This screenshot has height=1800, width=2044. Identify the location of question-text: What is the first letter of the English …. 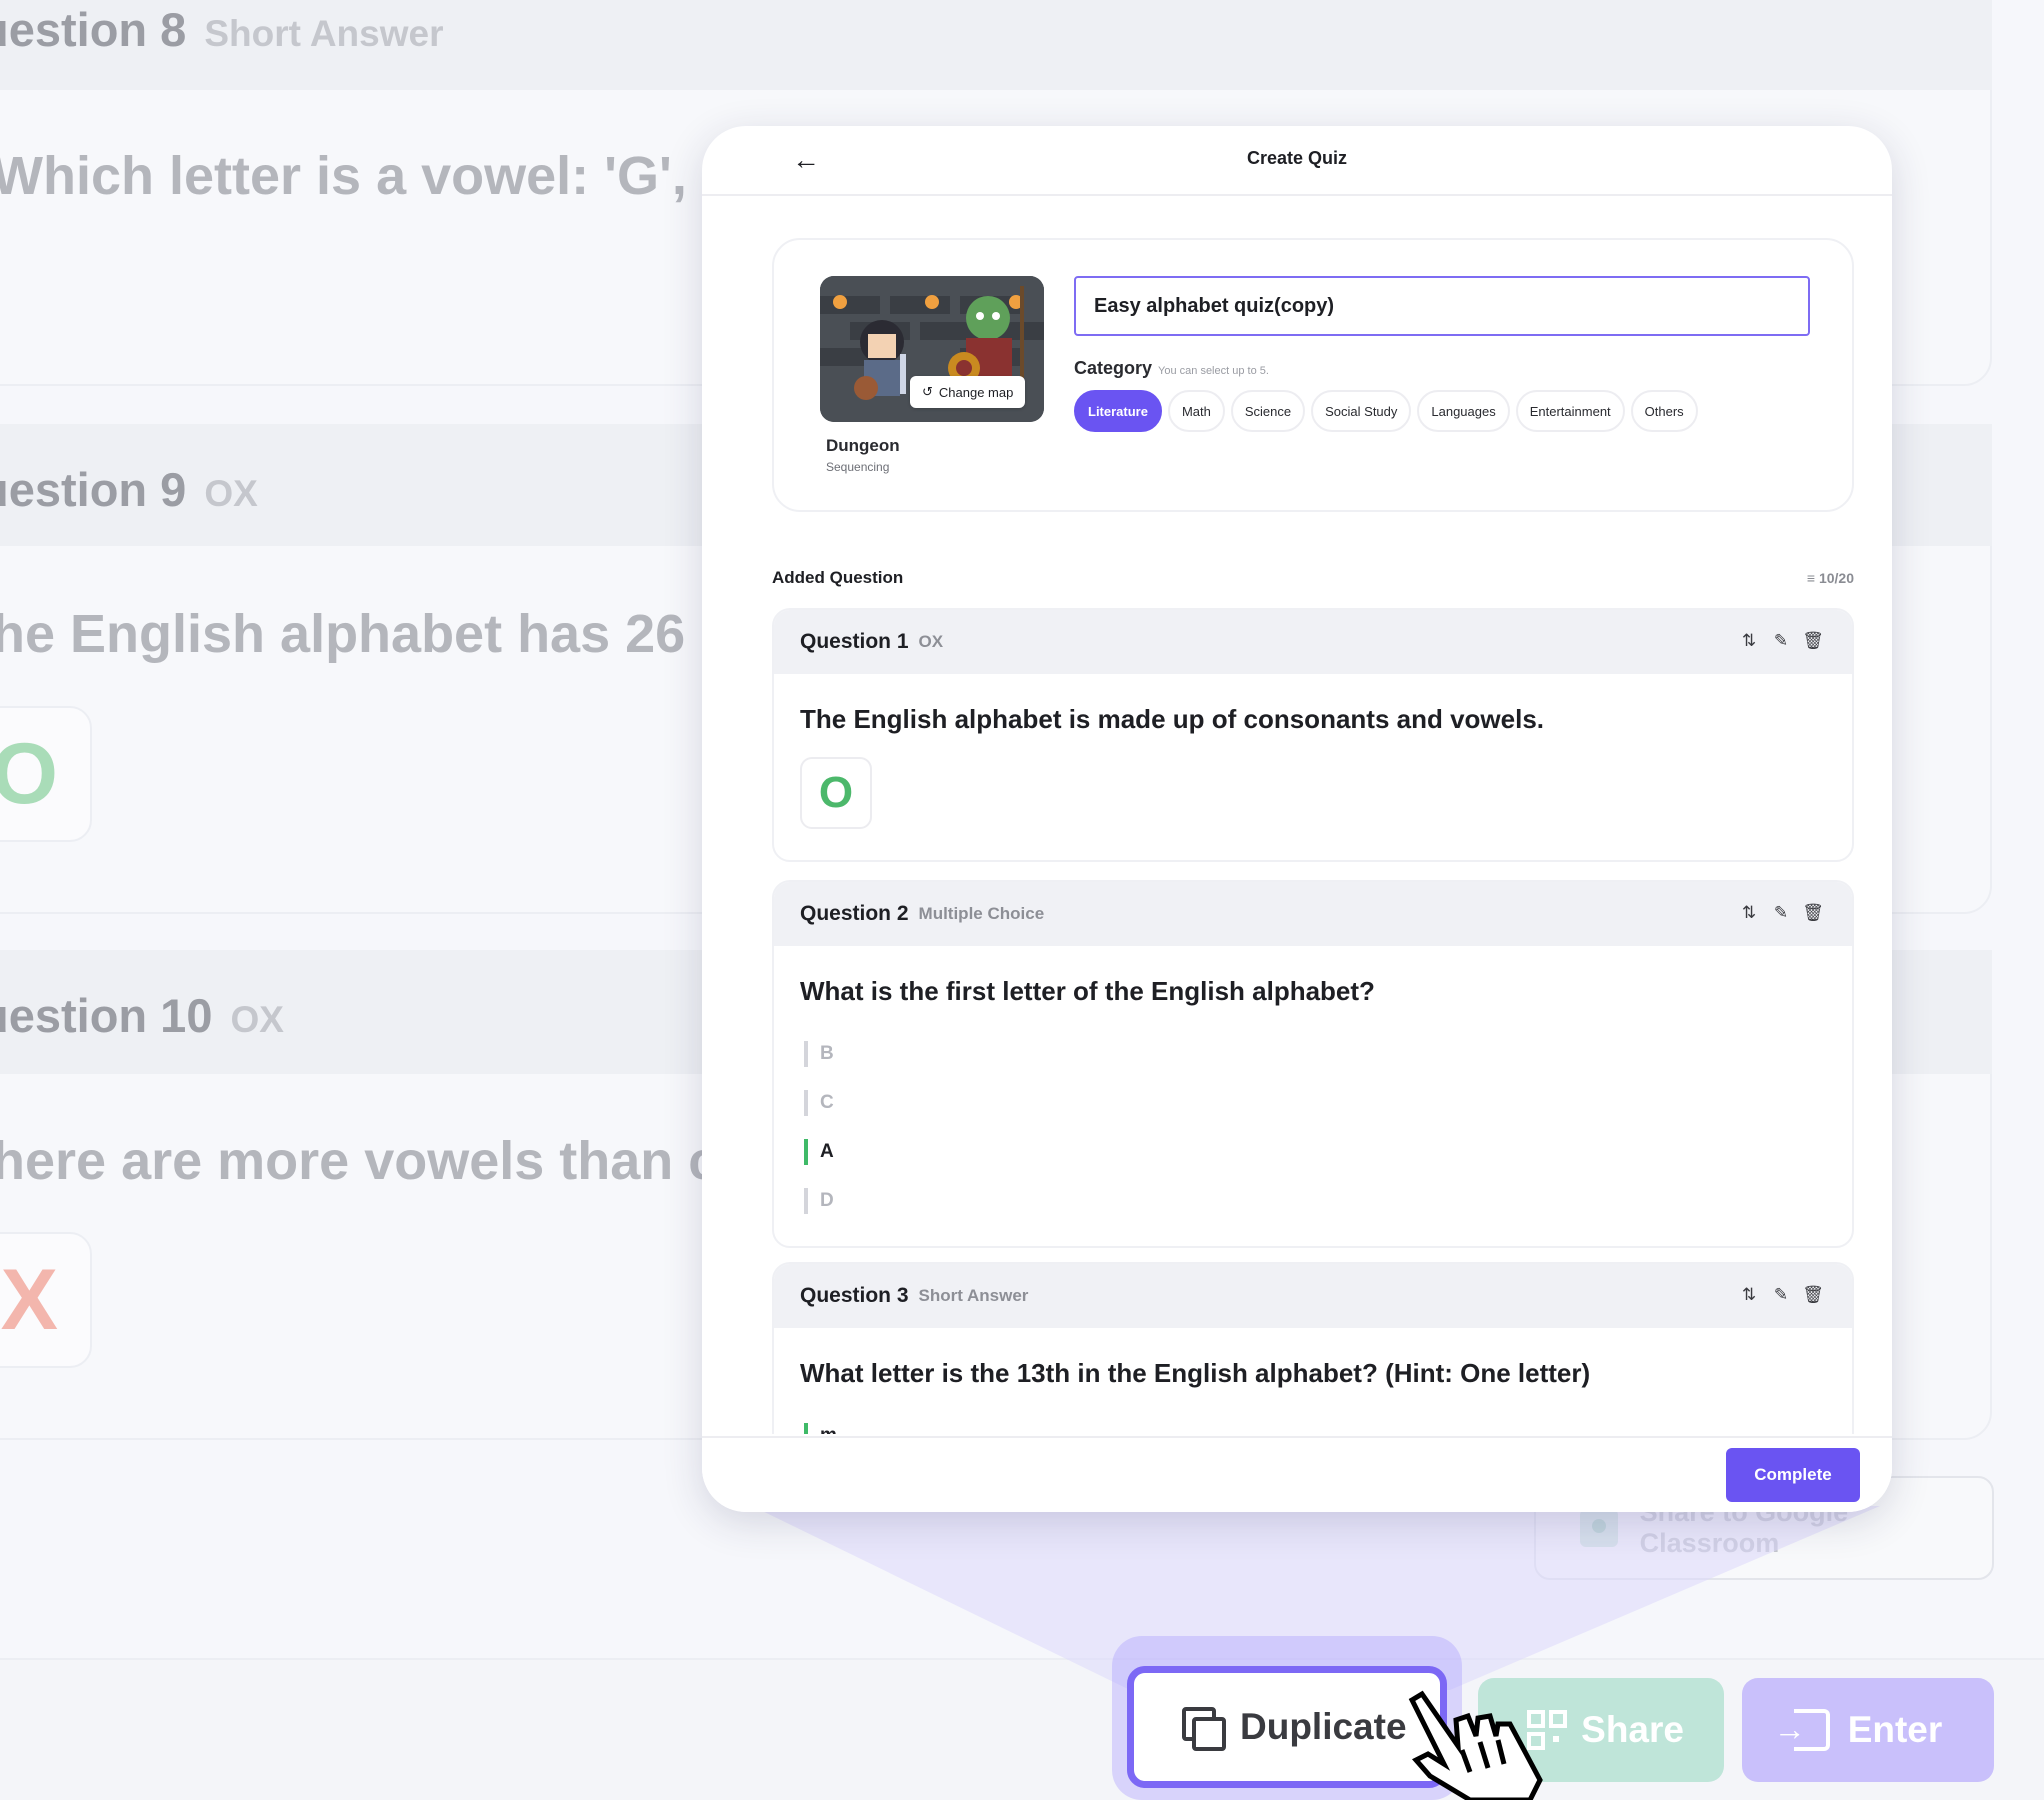
(1087, 991).